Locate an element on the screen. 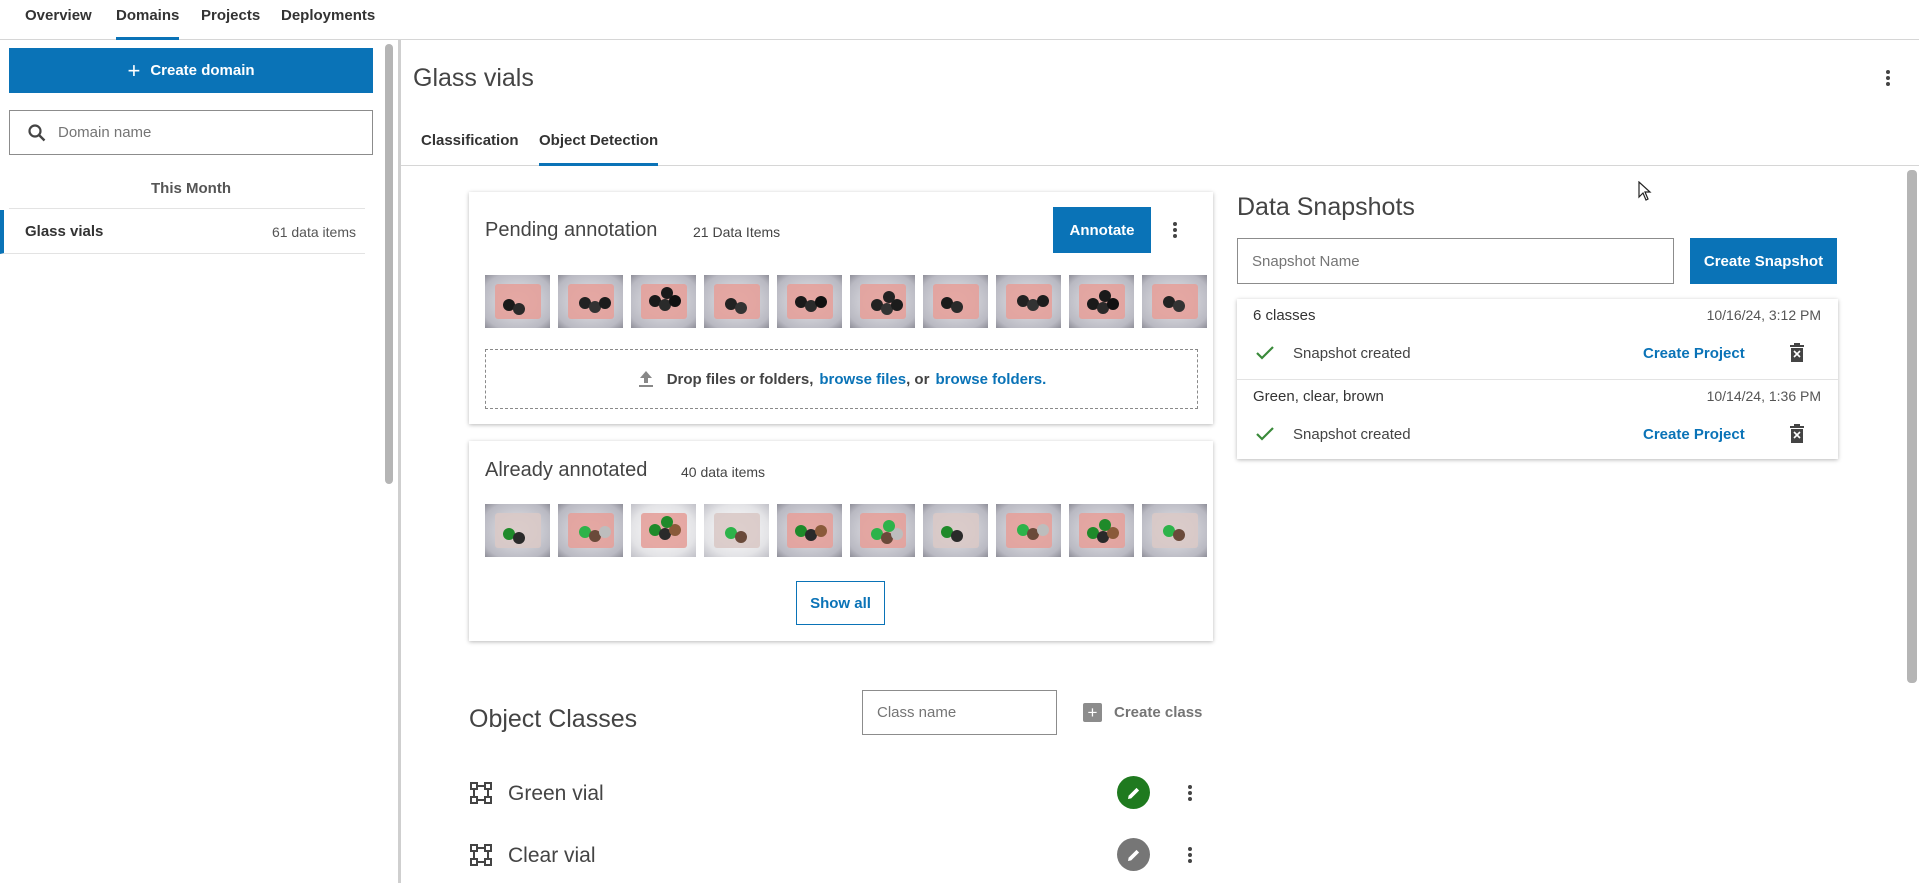 This screenshot has height=883, width=1919. tab-object-detection: Object Detection is located at coordinates (599, 143).